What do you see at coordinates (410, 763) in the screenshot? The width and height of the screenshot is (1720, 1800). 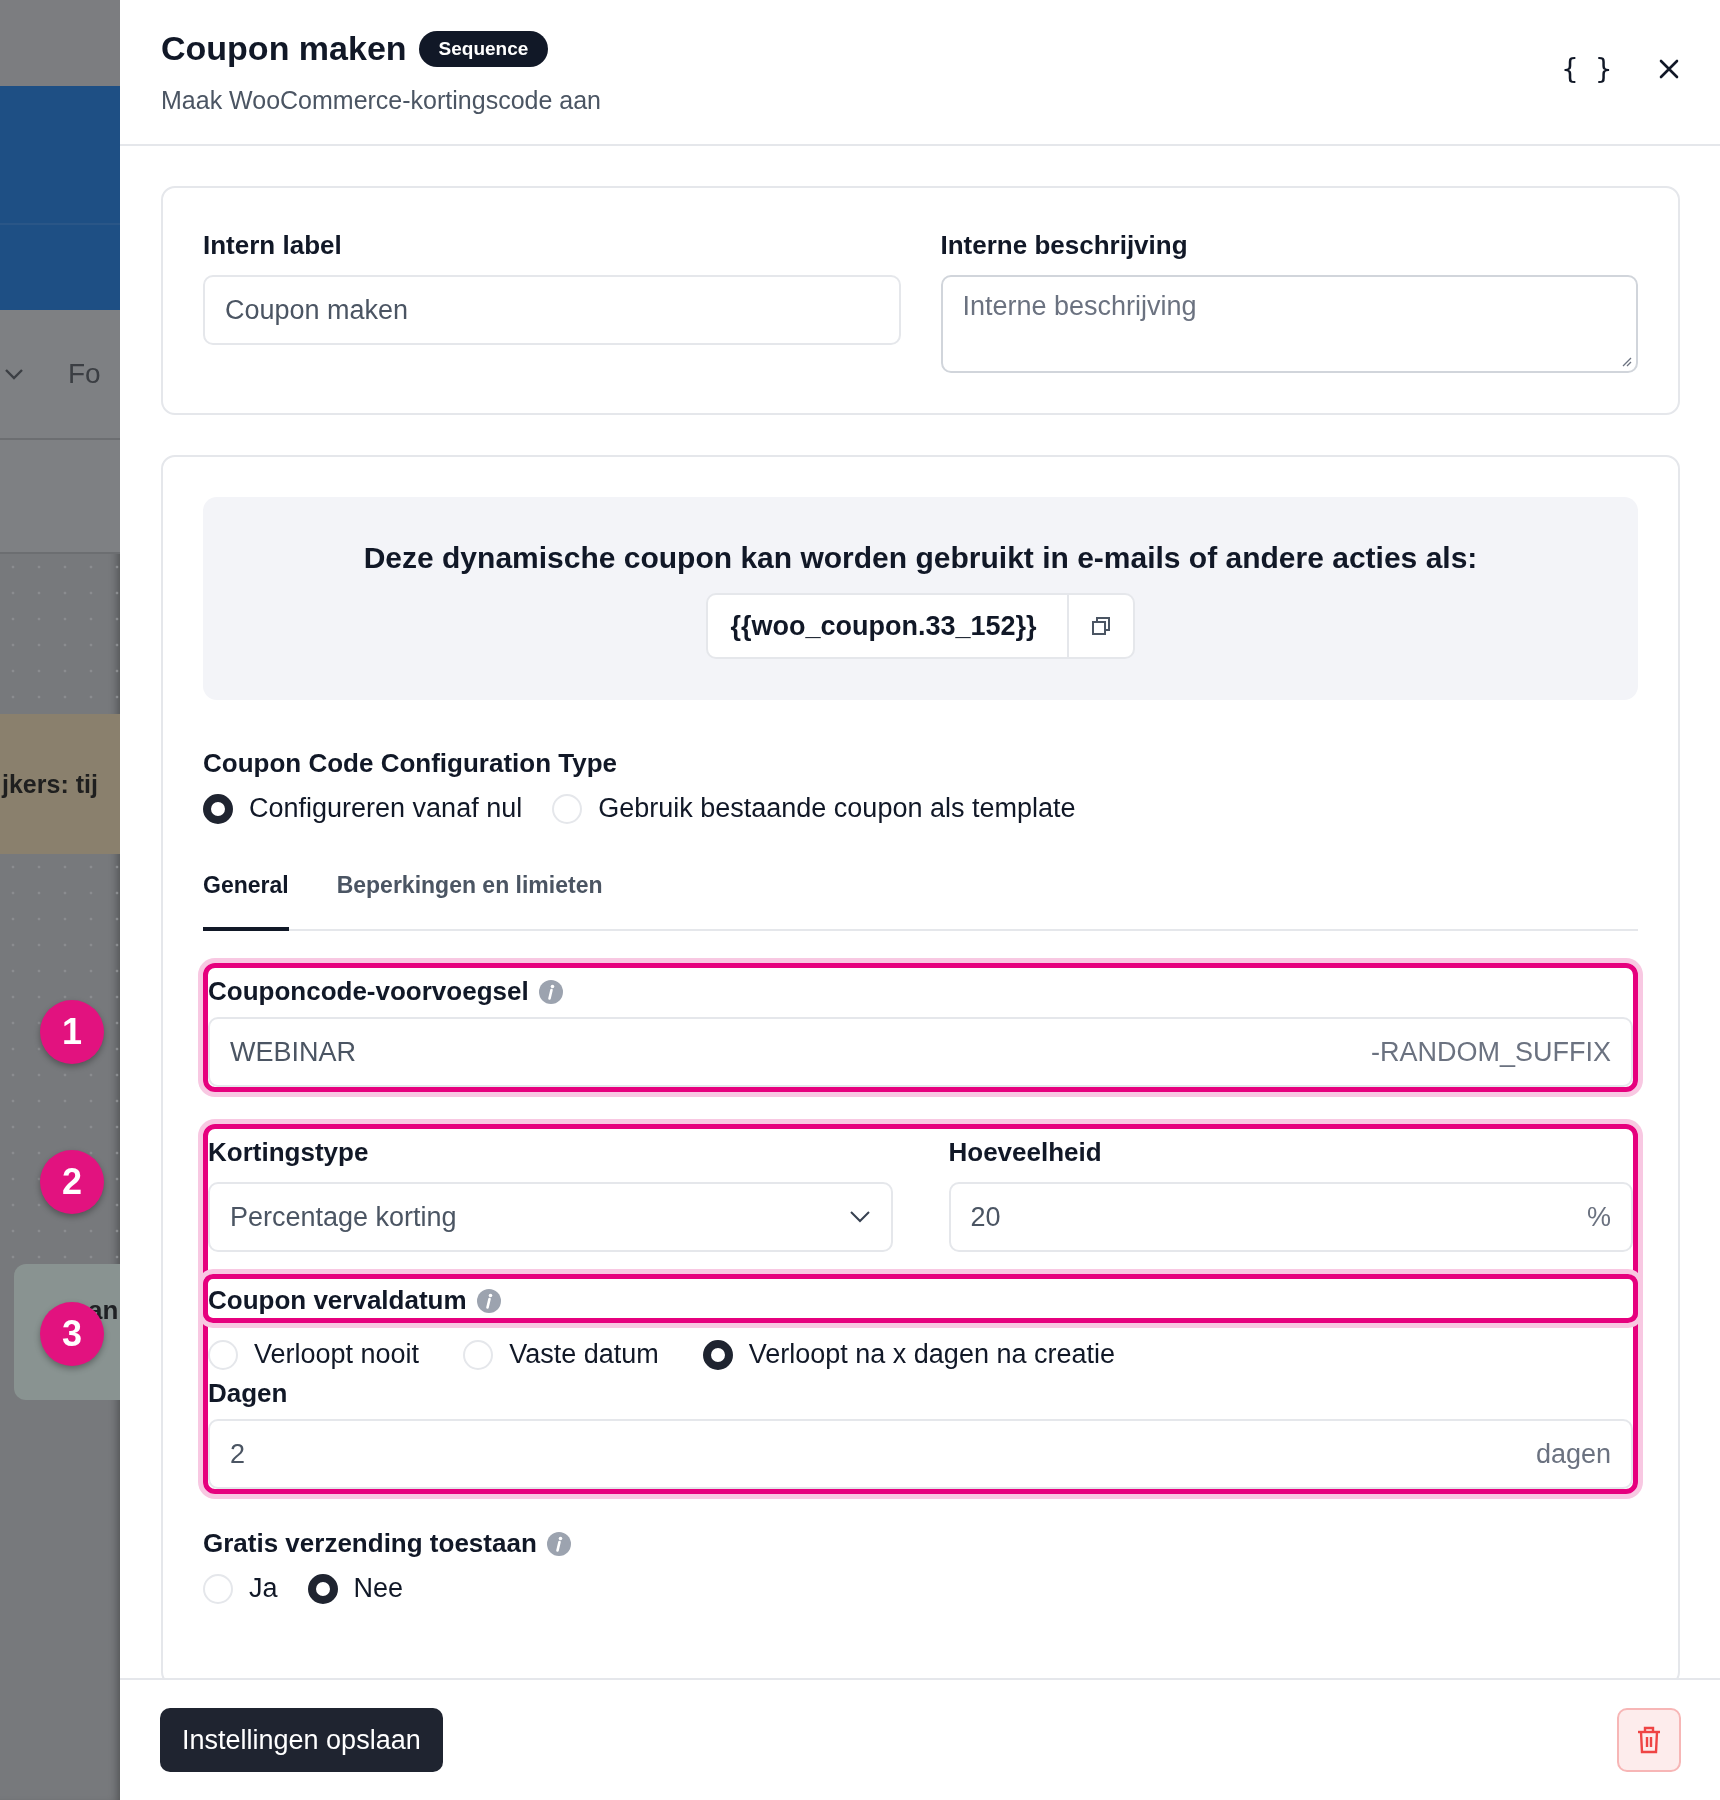 I see `field-label: Coupon Code Configuration Type` at bounding box center [410, 763].